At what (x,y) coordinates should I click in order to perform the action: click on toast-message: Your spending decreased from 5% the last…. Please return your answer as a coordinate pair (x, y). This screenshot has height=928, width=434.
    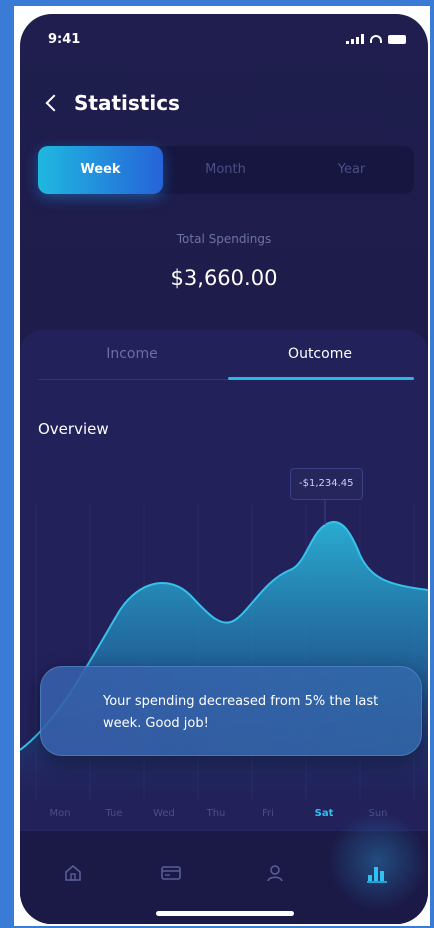
    Looking at the image, I should click on (241, 712).